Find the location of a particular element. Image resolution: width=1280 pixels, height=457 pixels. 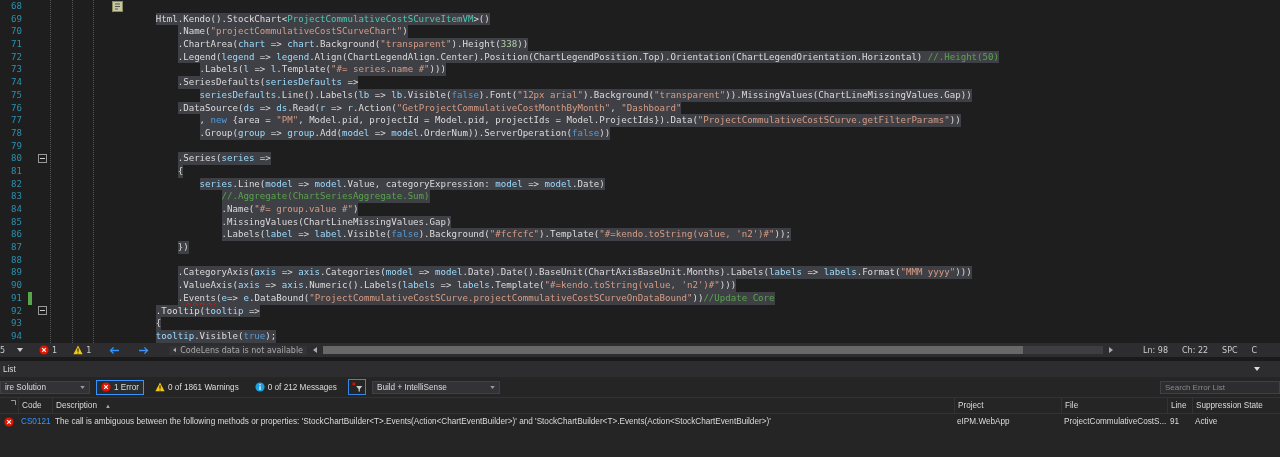

line-number: 92 is located at coordinates (16, 311).